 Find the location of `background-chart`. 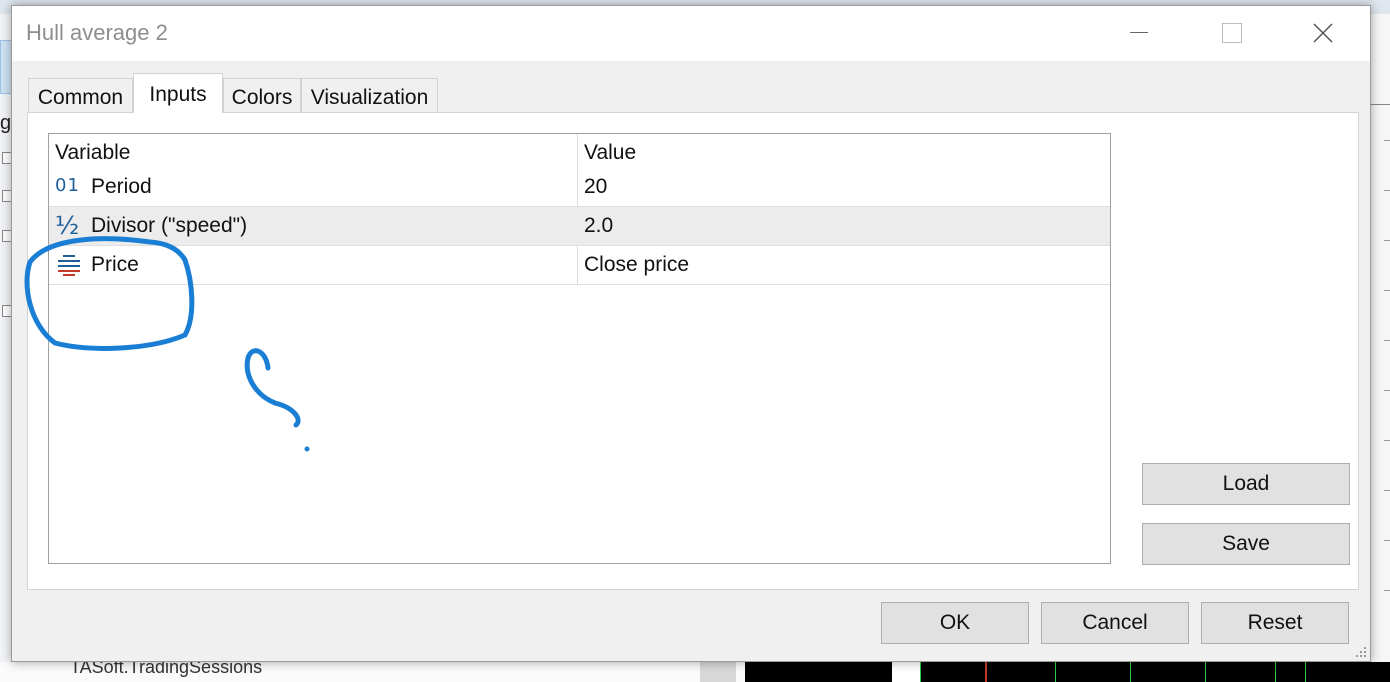

background-chart is located at coordinates (1067, 672).